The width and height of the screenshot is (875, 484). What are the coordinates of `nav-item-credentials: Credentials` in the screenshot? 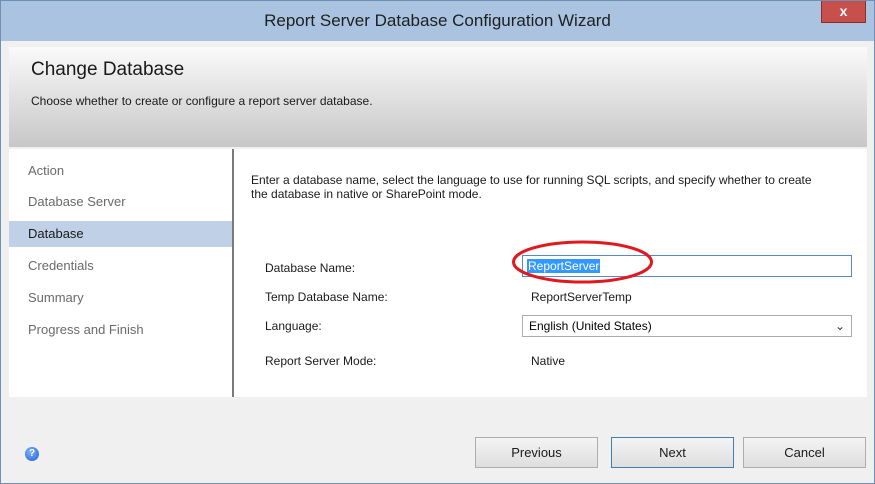 It's located at (120, 266).